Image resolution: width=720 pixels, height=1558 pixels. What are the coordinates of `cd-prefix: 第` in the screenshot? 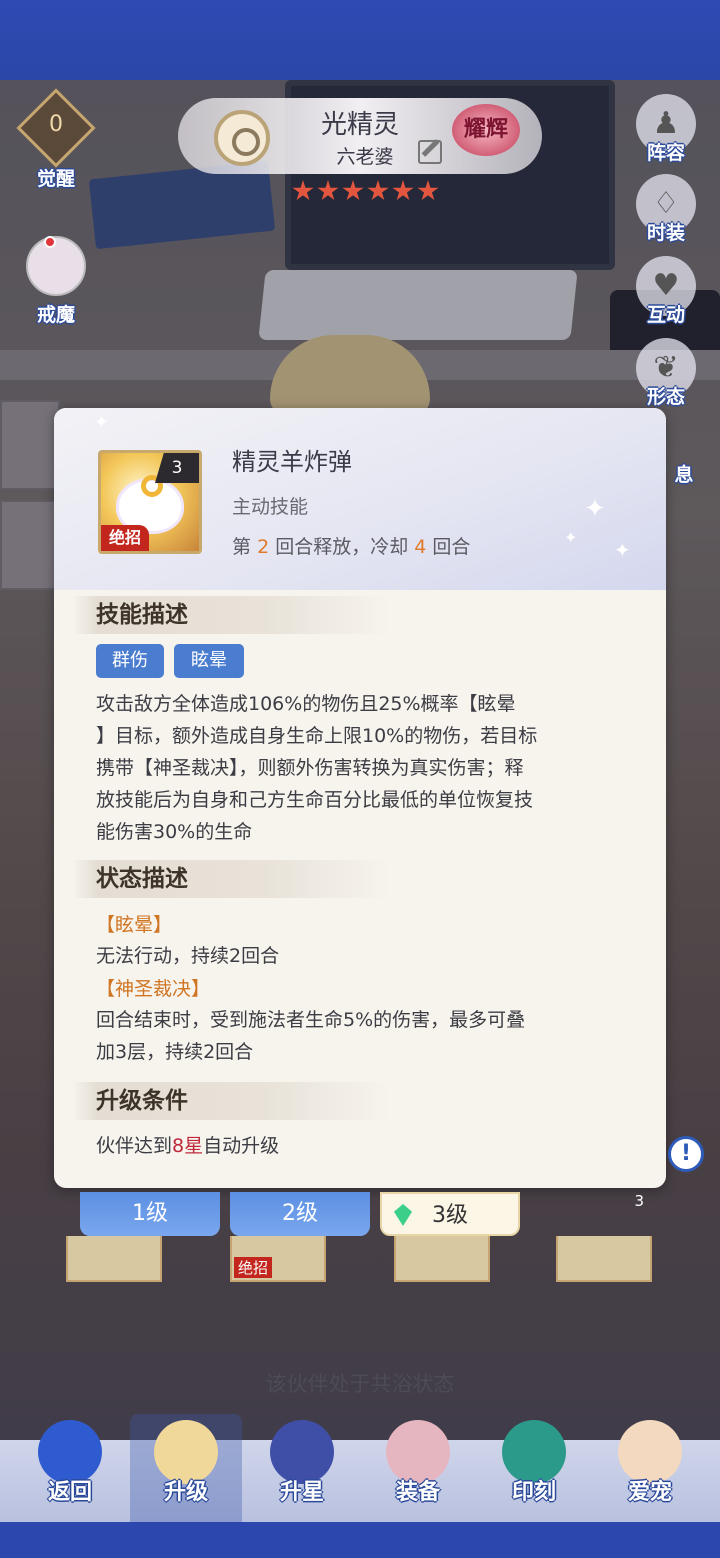 It's located at (242, 547).